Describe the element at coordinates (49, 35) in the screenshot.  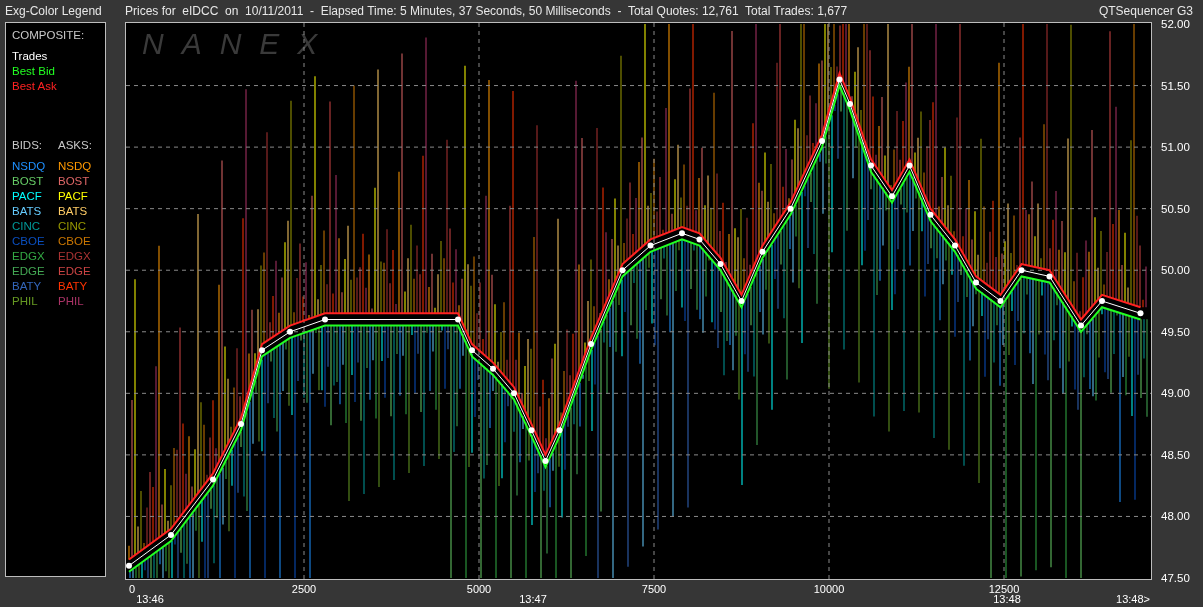
I see `legend-heading: COMPOSITE:` at that location.